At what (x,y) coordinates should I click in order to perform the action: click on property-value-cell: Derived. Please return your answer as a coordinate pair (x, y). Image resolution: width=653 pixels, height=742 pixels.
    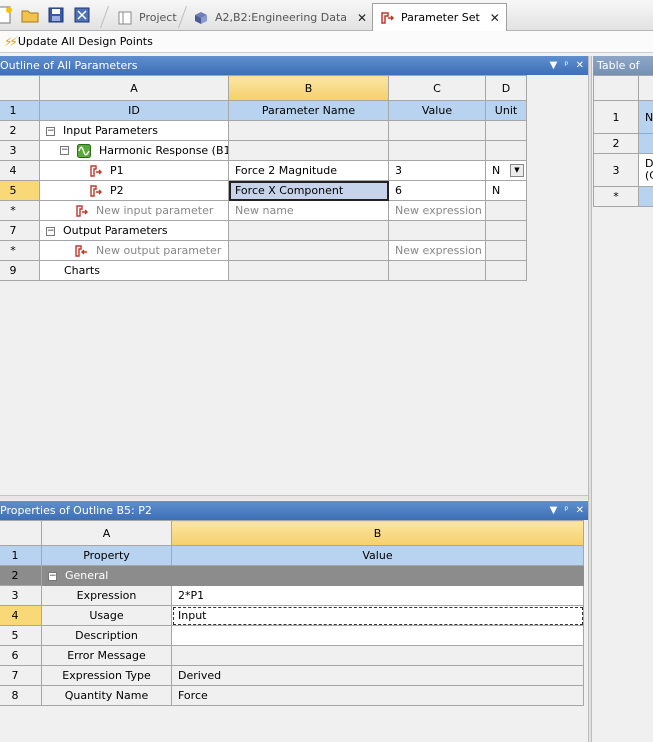
    Looking at the image, I should click on (377, 675).